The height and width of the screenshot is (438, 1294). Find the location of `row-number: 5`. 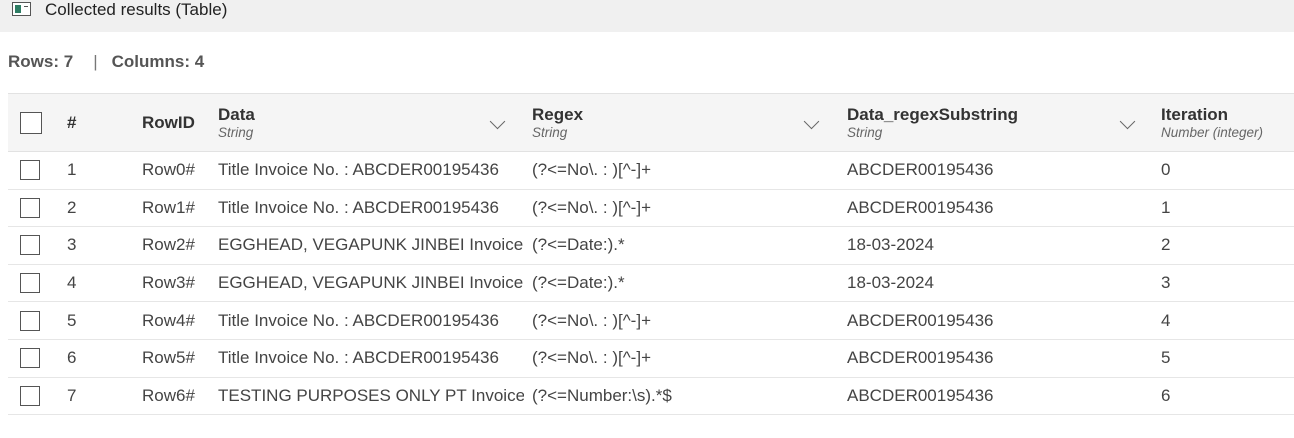

row-number: 5 is located at coordinates (72, 320).